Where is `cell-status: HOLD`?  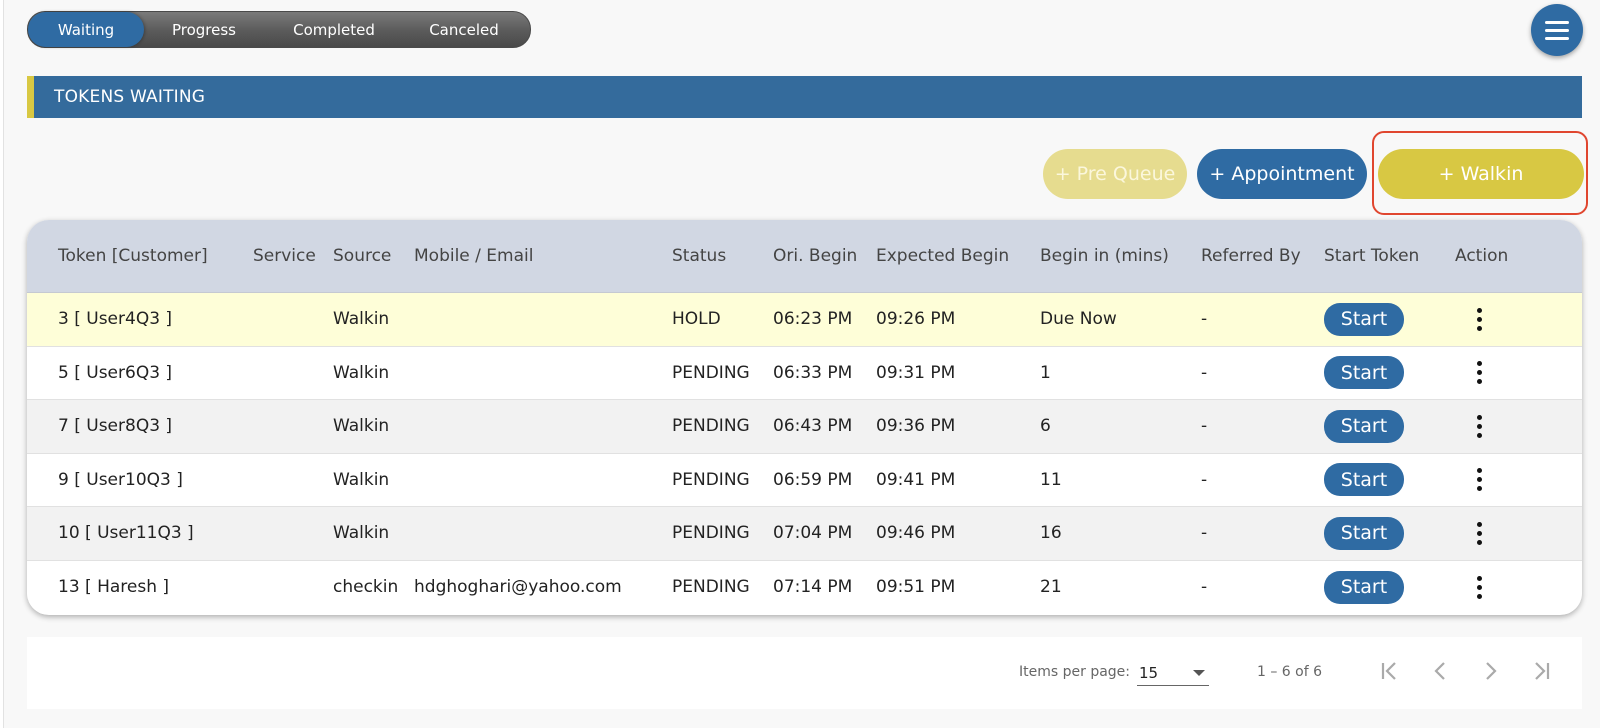 cell-status: HOLD is located at coordinates (696, 319).